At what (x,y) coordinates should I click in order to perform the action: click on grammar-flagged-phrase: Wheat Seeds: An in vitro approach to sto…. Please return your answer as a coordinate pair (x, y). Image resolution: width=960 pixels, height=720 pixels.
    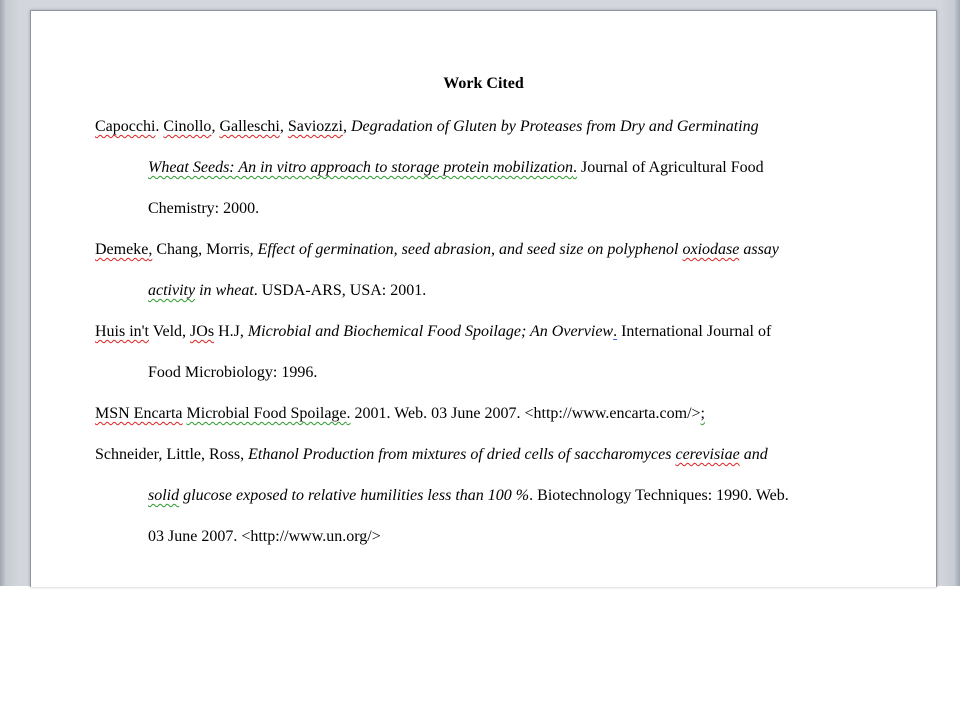
    Looking at the image, I should click on (360, 167).